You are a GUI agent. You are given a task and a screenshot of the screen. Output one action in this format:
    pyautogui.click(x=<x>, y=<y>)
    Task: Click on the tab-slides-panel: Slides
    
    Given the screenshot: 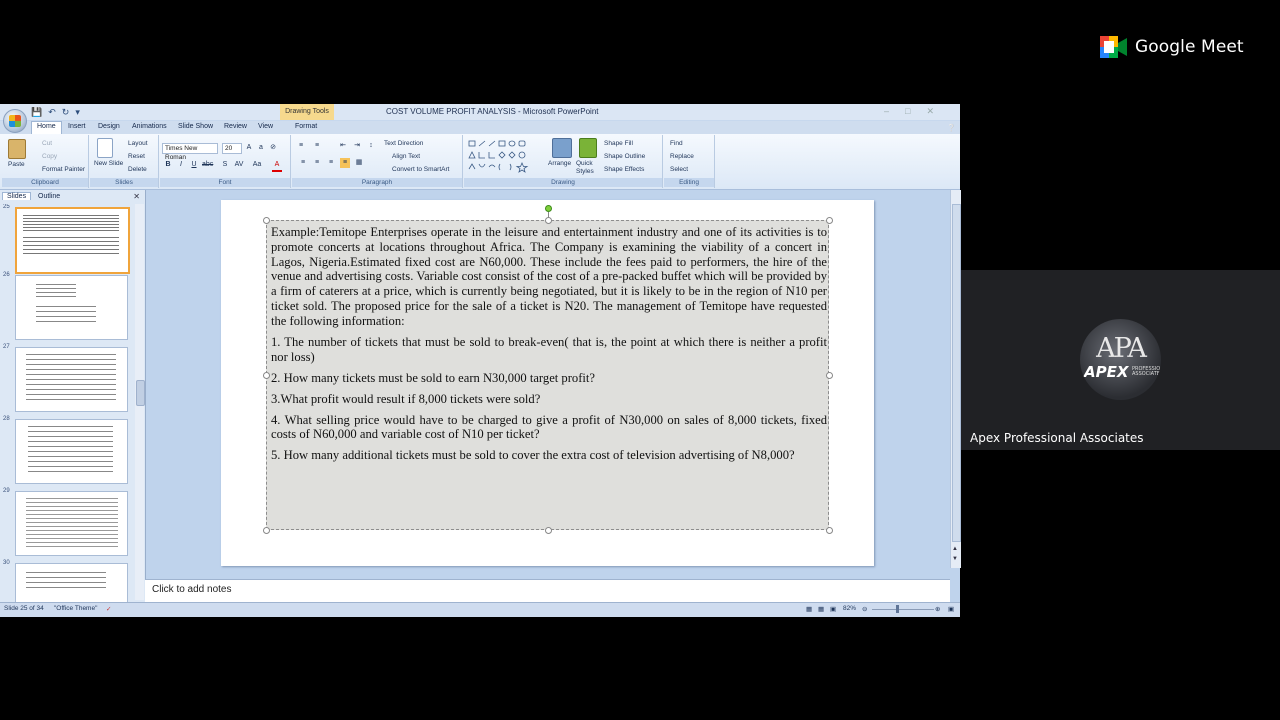 What is the action you would take?
    pyautogui.click(x=17, y=196)
    